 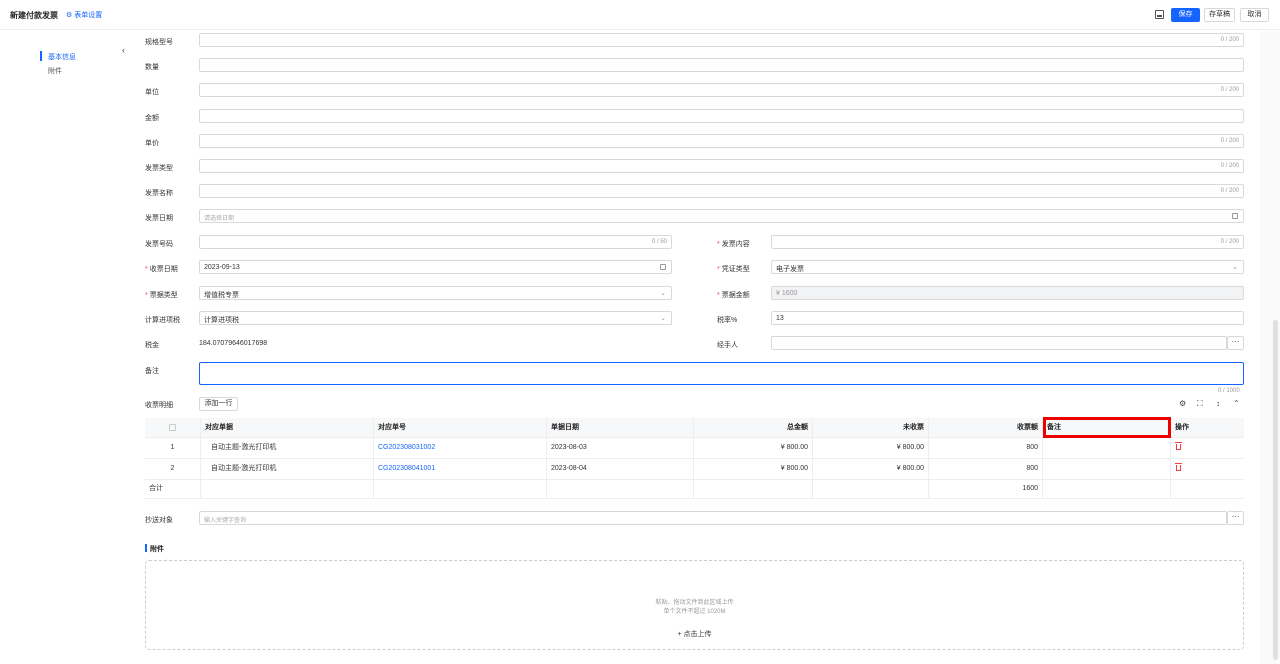 What do you see at coordinates (721, 373) in the screenshot?
I see `remark-textarea` at bounding box center [721, 373].